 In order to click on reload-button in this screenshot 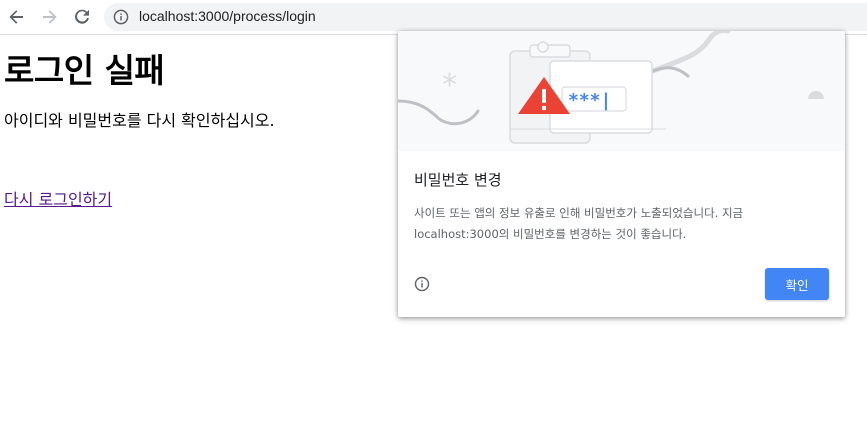, I will do `click(82, 17)`.